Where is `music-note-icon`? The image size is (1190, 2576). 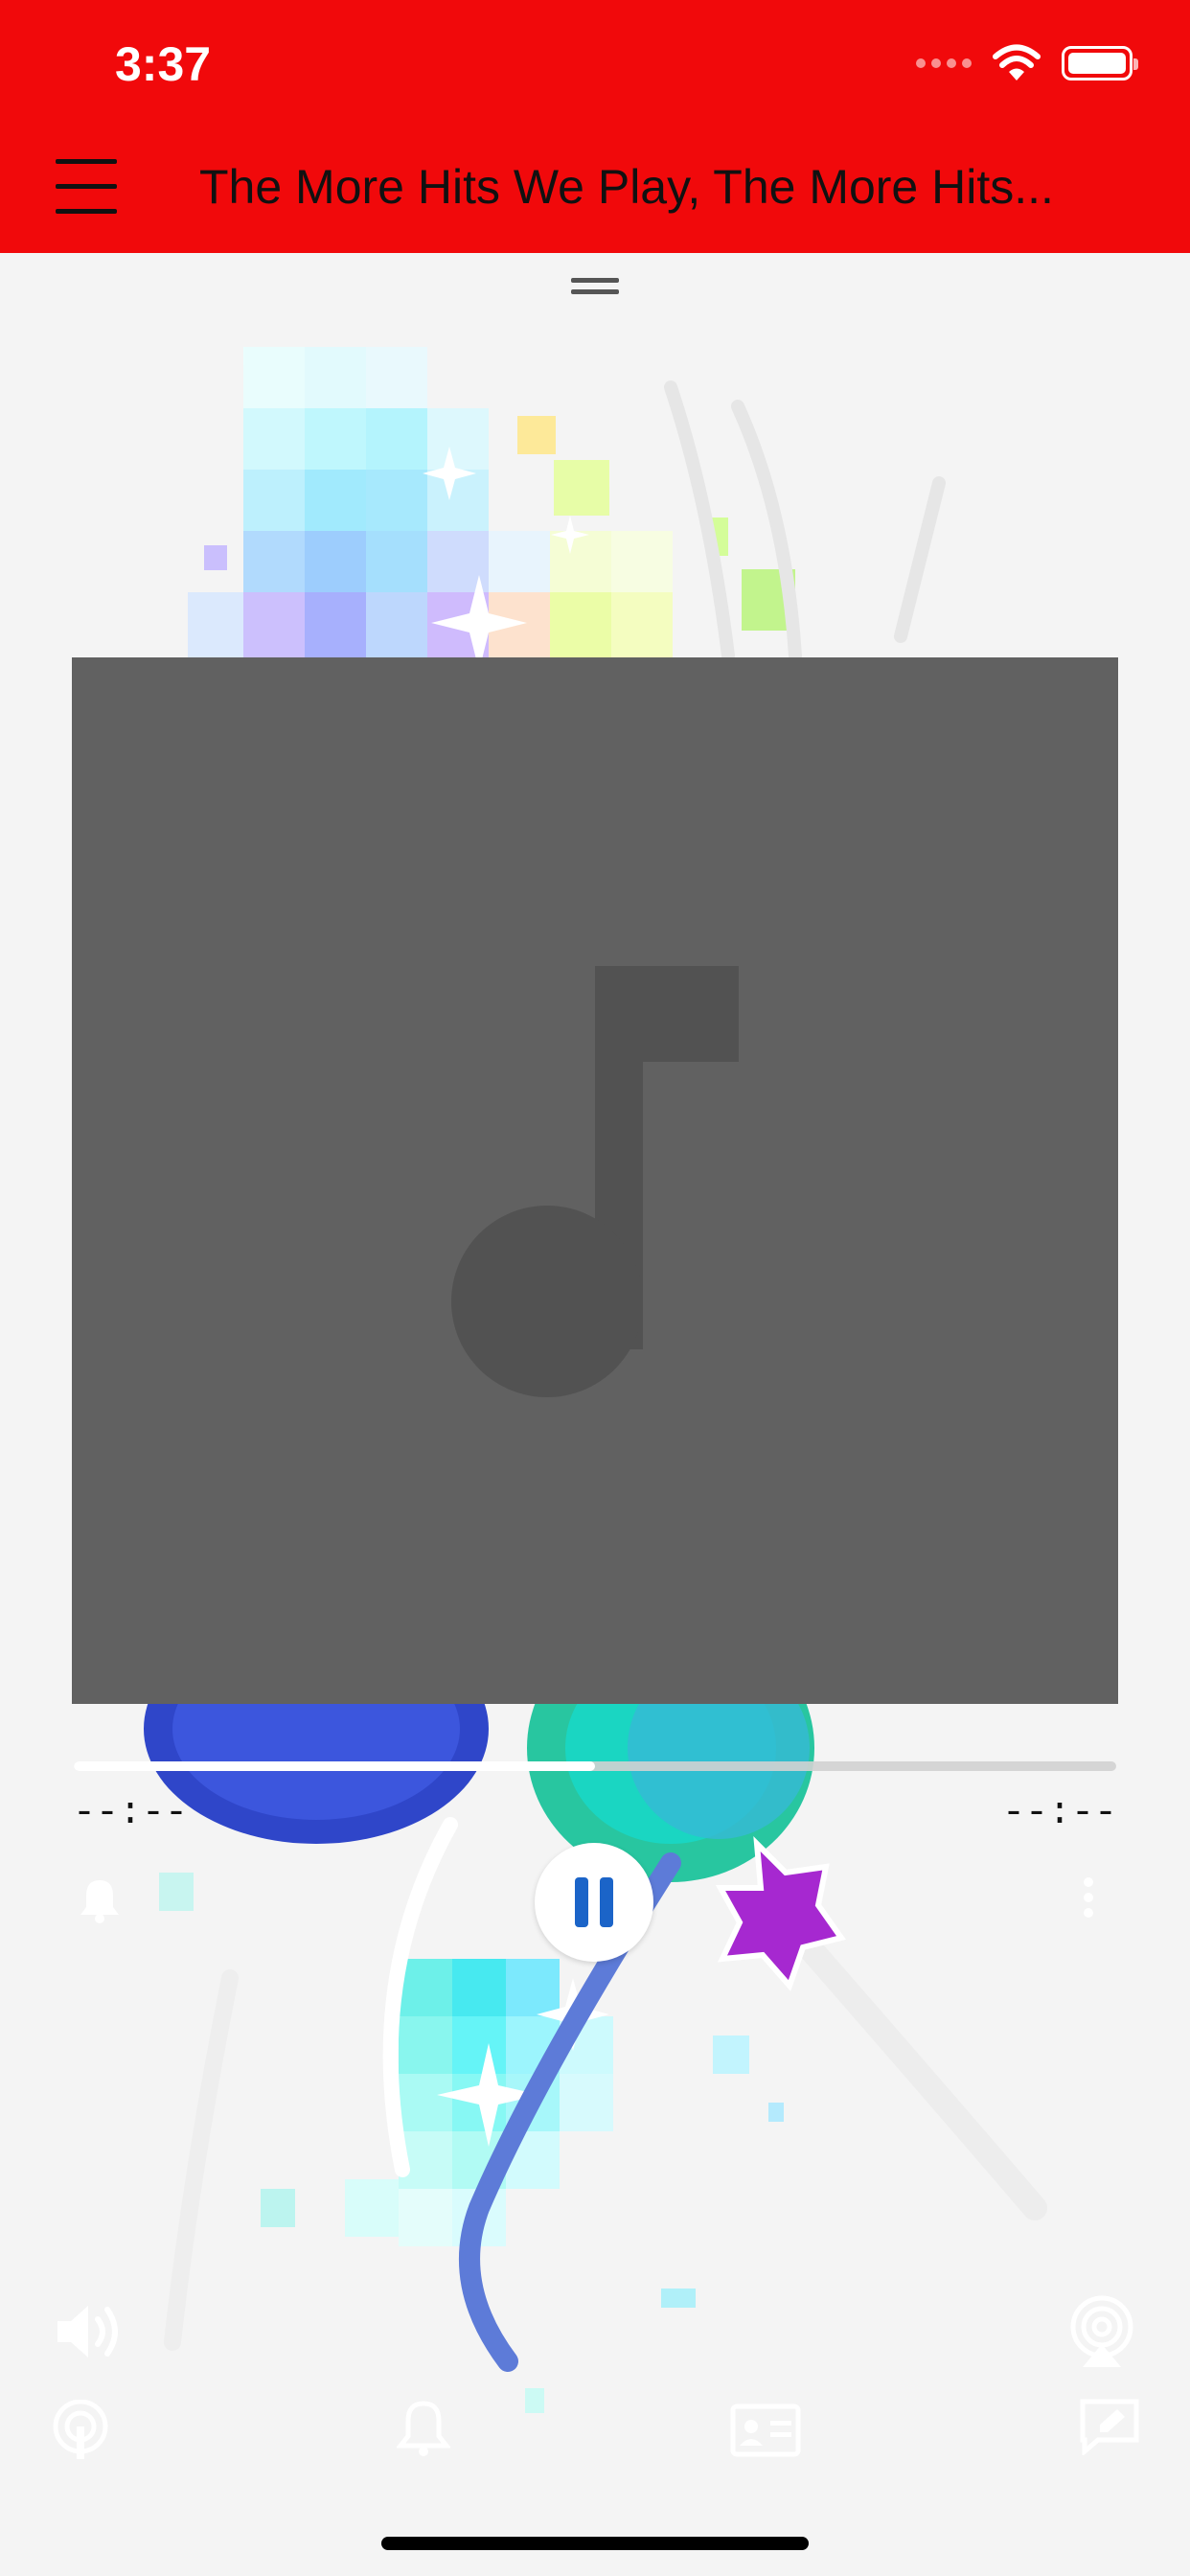
music-note-icon is located at coordinates (595, 1181).